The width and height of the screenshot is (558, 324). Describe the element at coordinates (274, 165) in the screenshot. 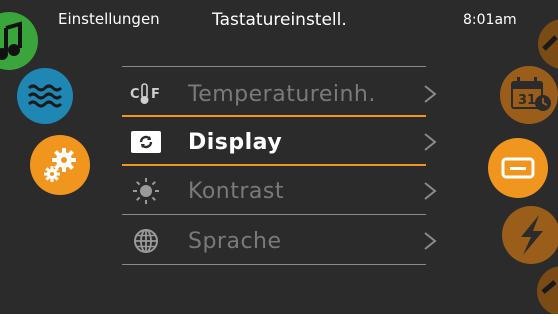

I see `menu-divider-selected-bottom` at that location.